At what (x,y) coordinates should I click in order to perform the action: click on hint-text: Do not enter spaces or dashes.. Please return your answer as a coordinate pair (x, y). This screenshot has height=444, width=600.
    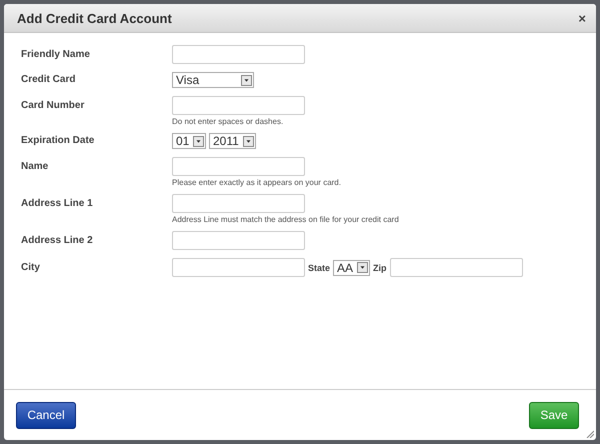
    Looking at the image, I should click on (228, 121).